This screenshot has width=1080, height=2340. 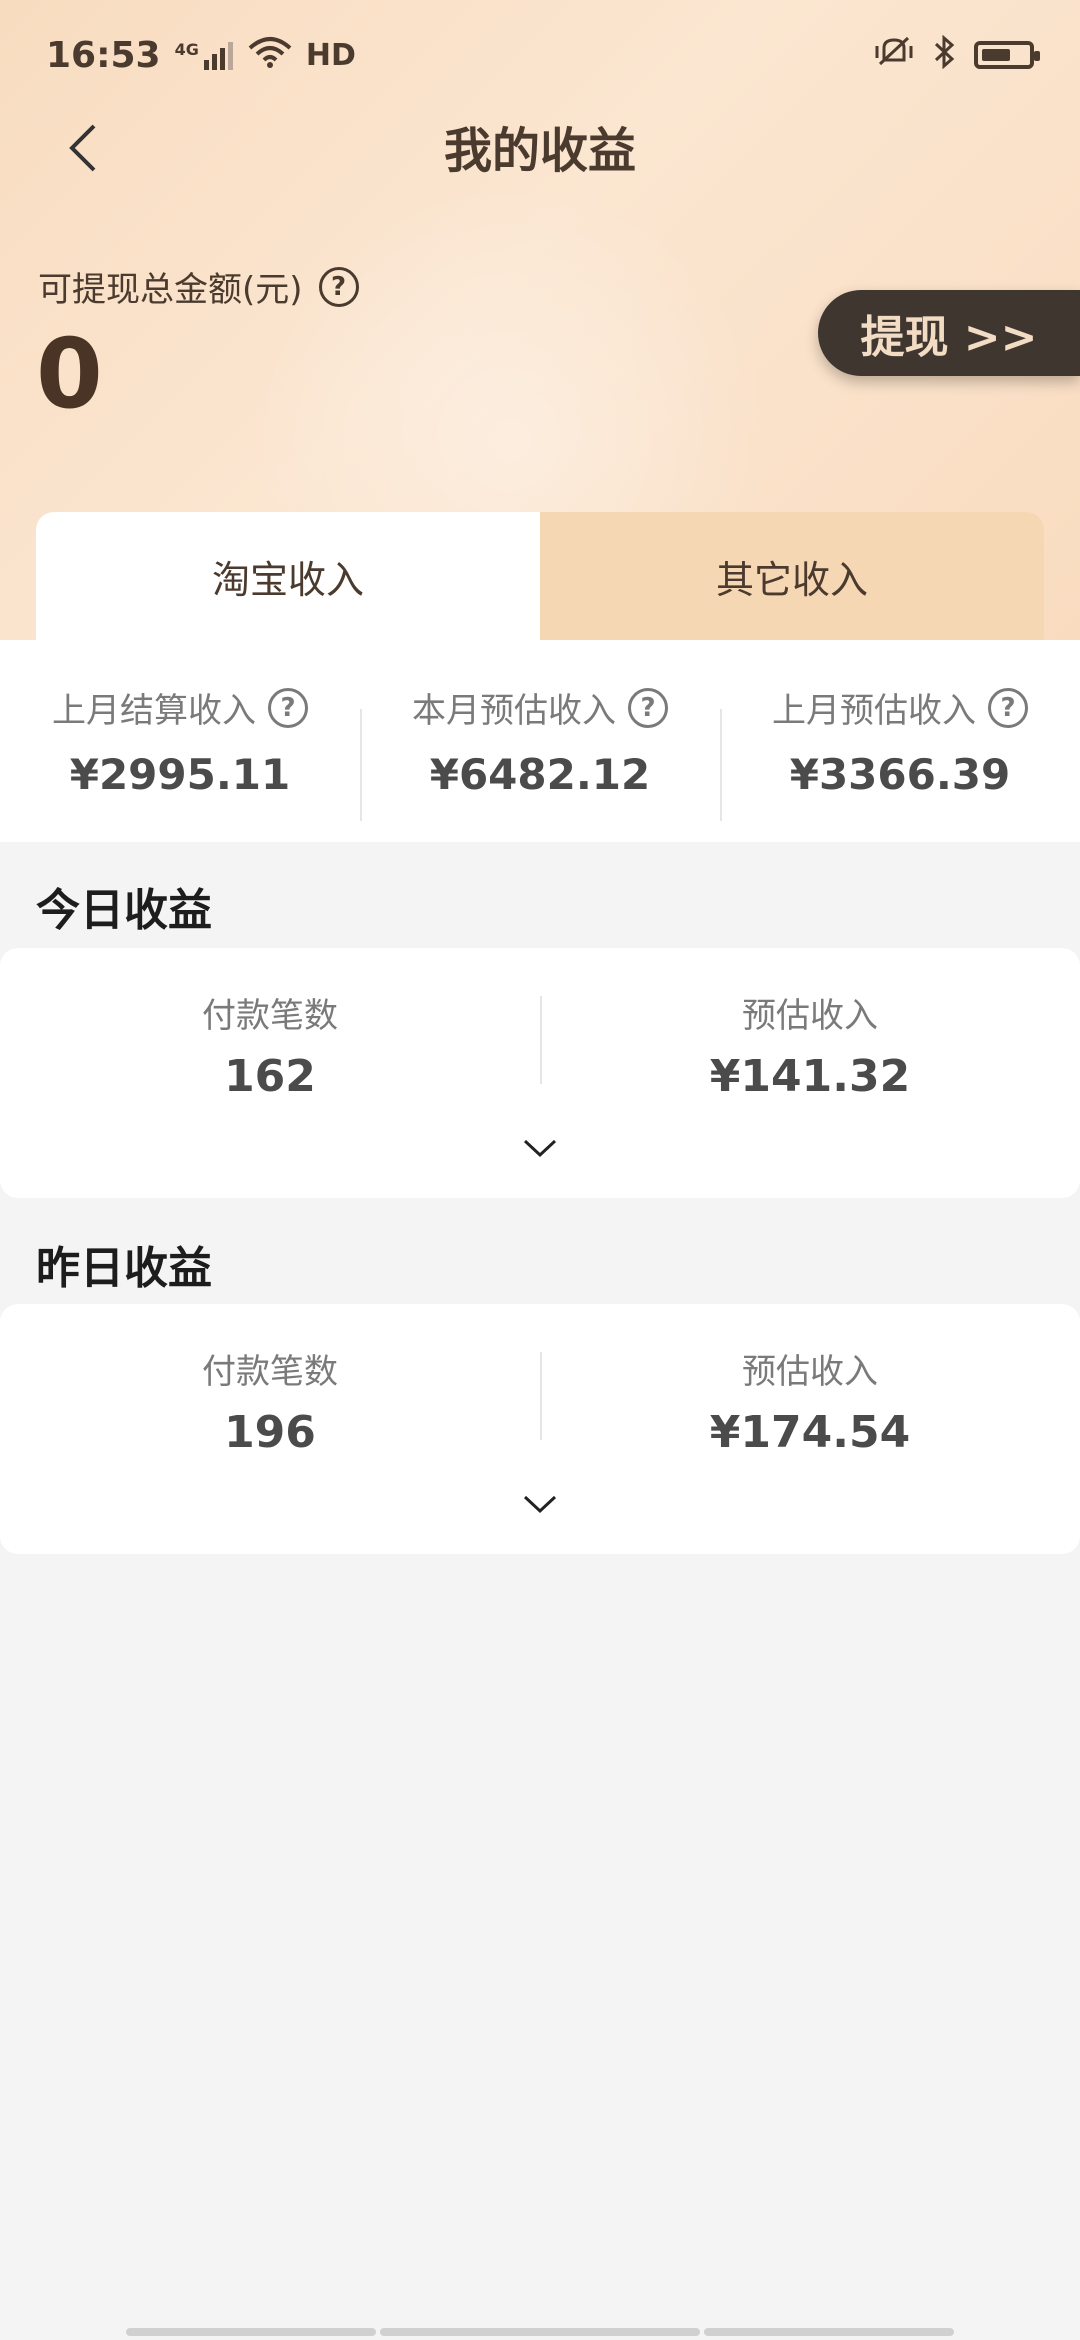 What do you see at coordinates (949, 333) in the screenshot?
I see `withdraw-button: 提现 >>` at bounding box center [949, 333].